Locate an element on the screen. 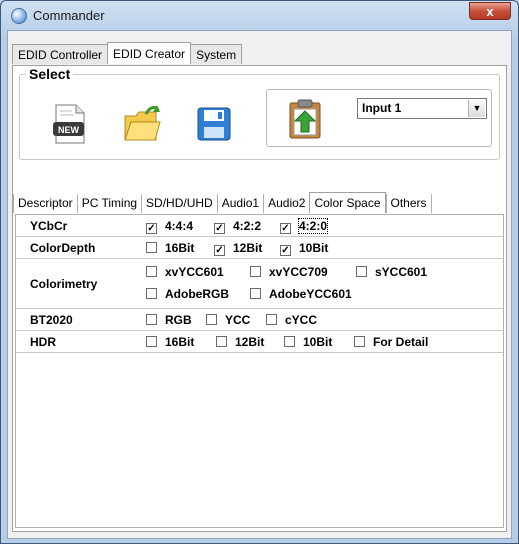  bt2020-ycc-checkbox: YCC is located at coordinates (228, 320).